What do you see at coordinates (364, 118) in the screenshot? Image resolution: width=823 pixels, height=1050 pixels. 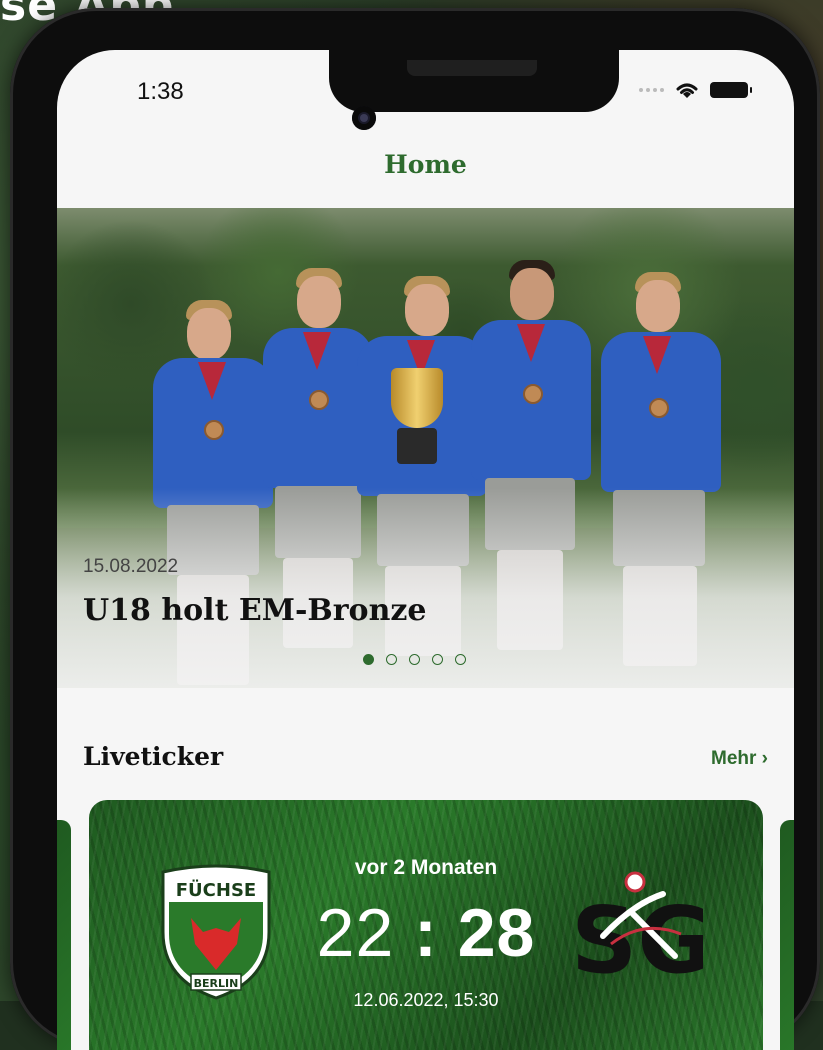 I see `front-camera-icon` at bounding box center [364, 118].